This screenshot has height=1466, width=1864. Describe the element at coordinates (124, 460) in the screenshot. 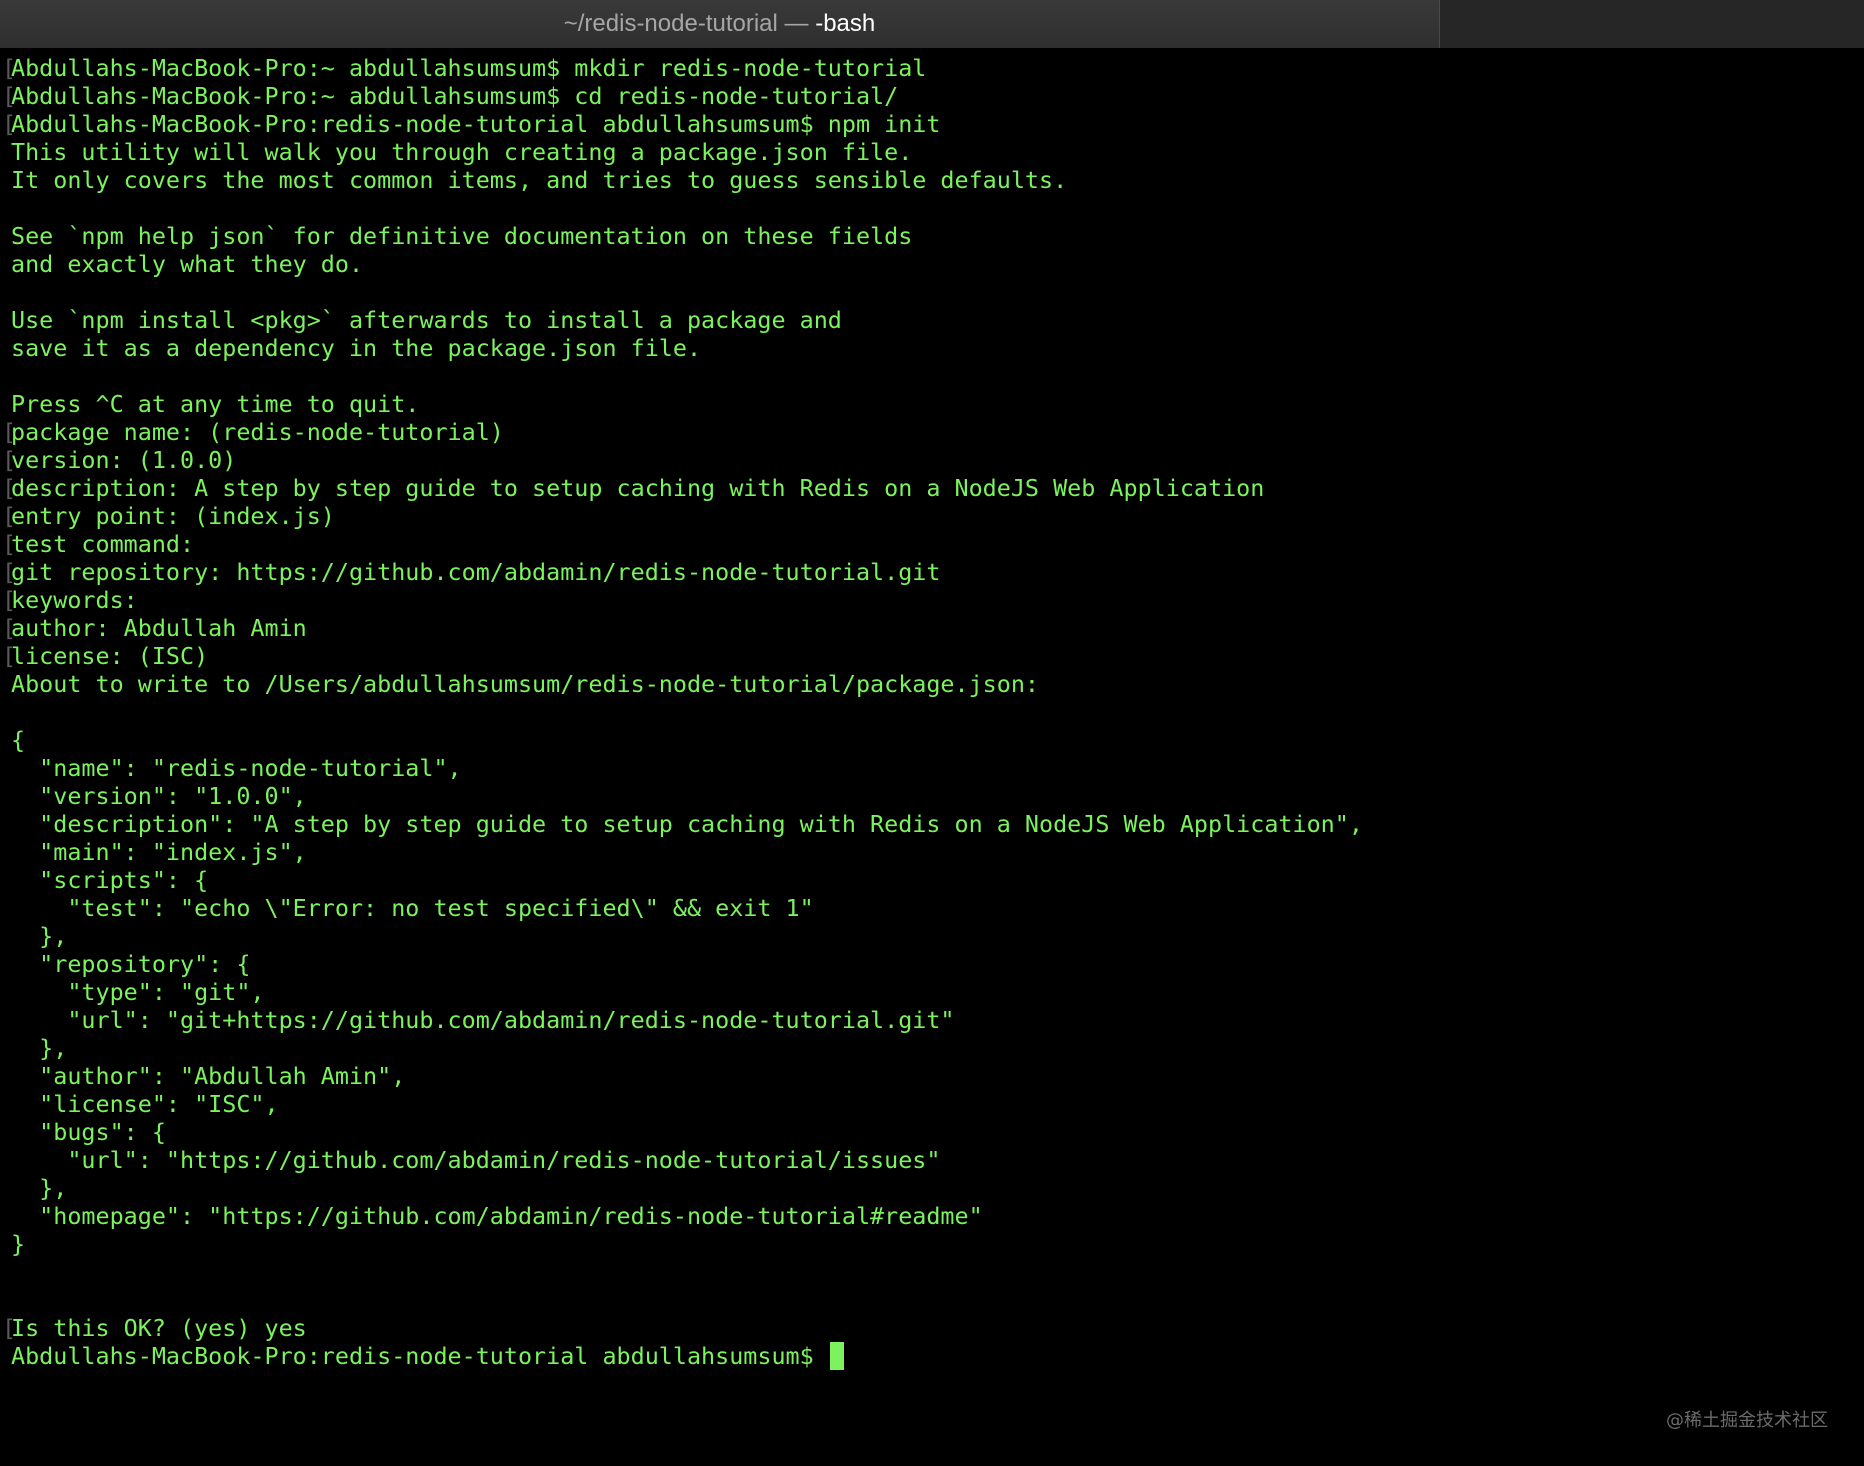

I see `line-text: version: (1.0.0)` at that location.